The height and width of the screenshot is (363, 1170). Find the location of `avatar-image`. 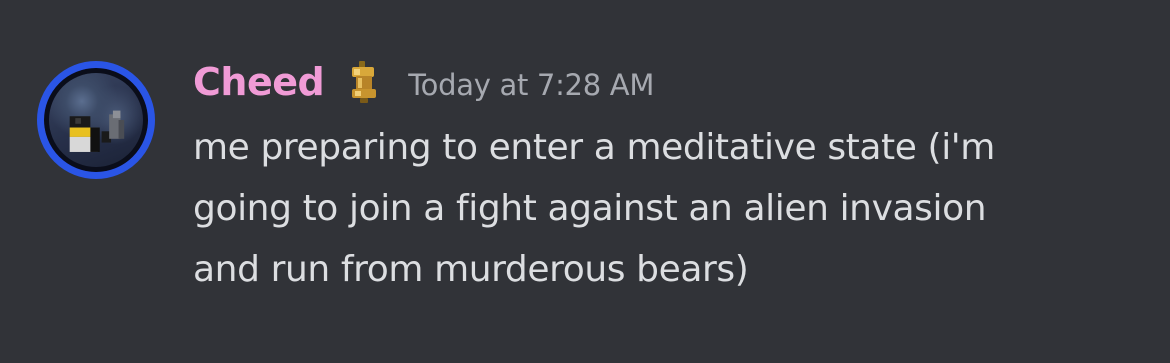

avatar-image is located at coordinates (96, 120).